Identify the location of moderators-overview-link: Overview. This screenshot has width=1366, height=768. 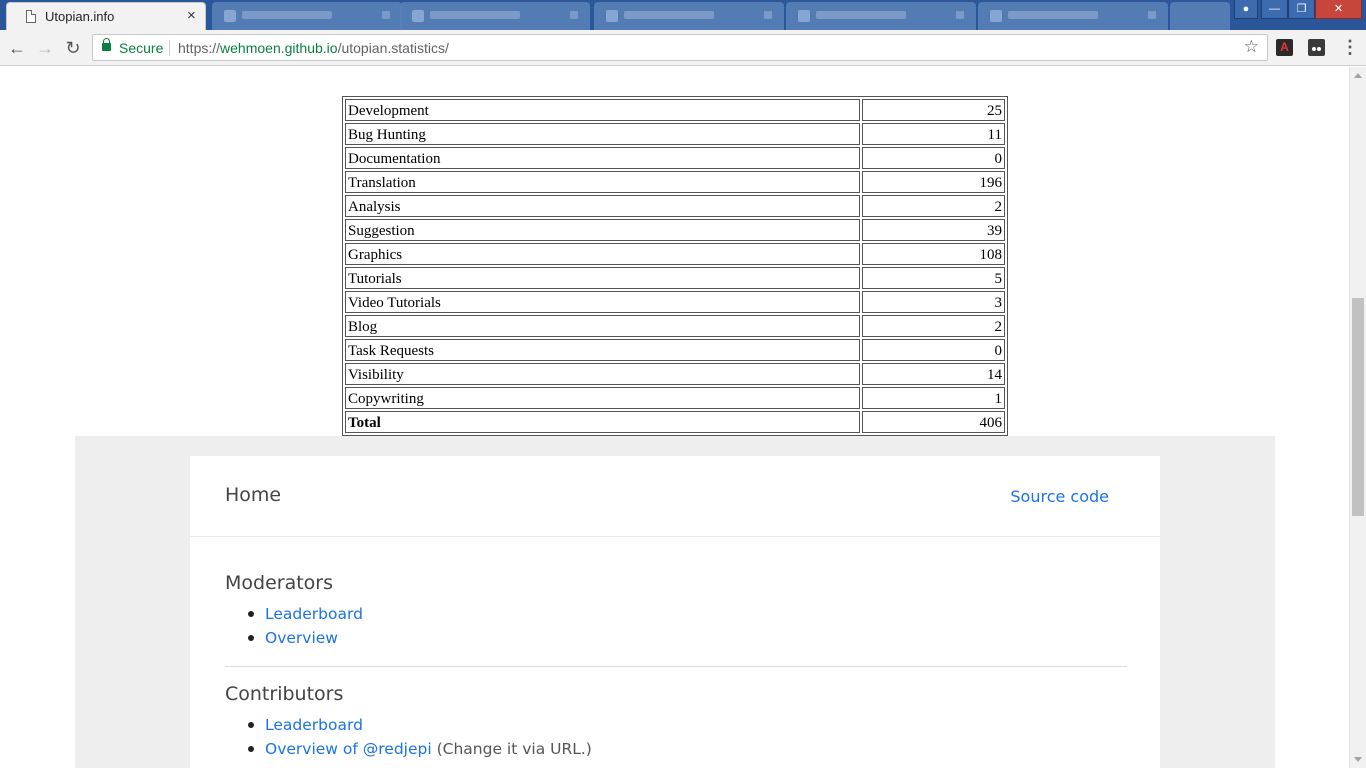
(301, 638).